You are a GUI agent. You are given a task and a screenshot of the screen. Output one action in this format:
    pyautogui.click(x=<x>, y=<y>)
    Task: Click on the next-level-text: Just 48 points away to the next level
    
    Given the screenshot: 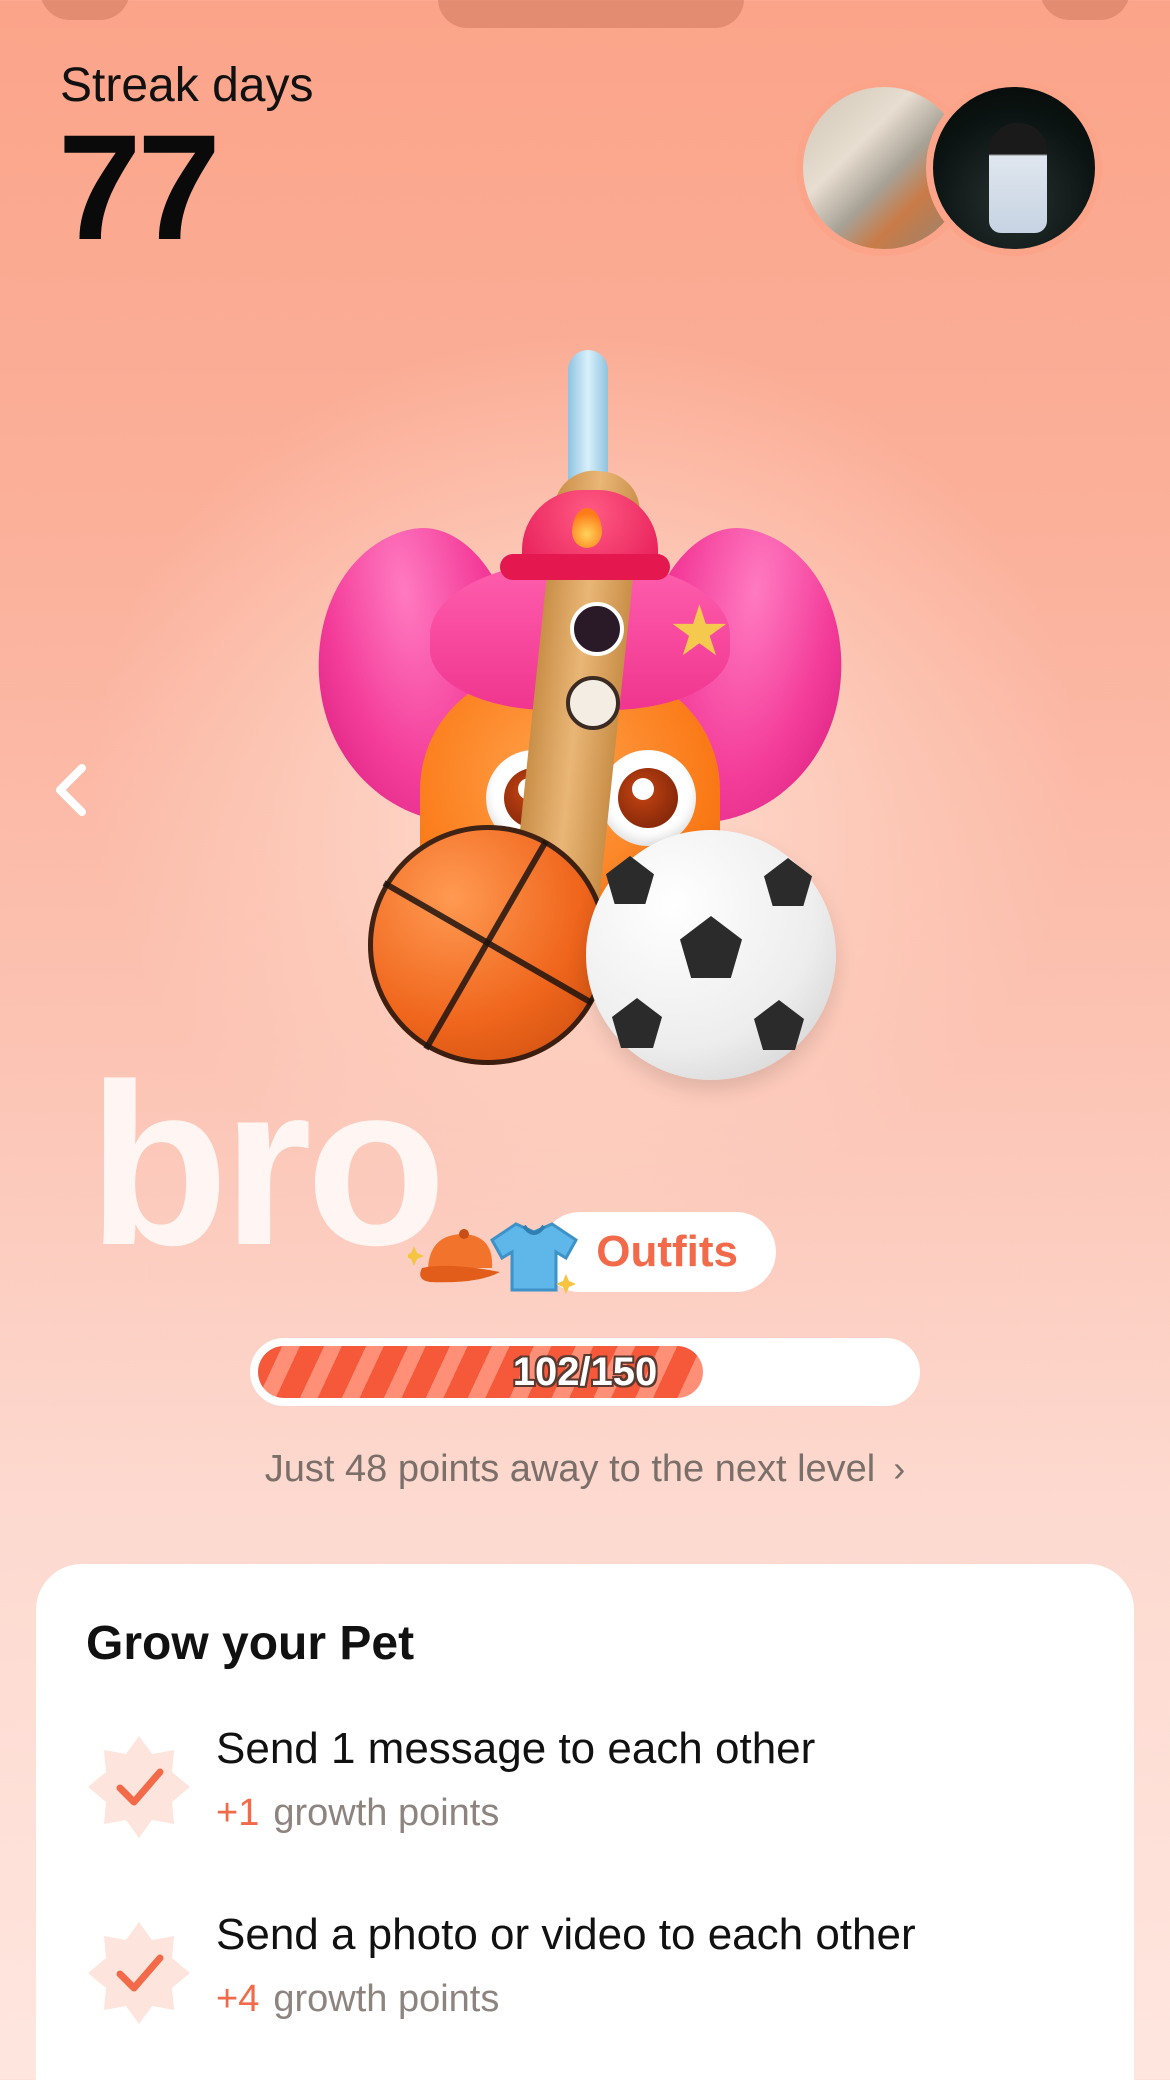 What is the action you would take?
    pyautogui.click(x=570, y=1469)
    